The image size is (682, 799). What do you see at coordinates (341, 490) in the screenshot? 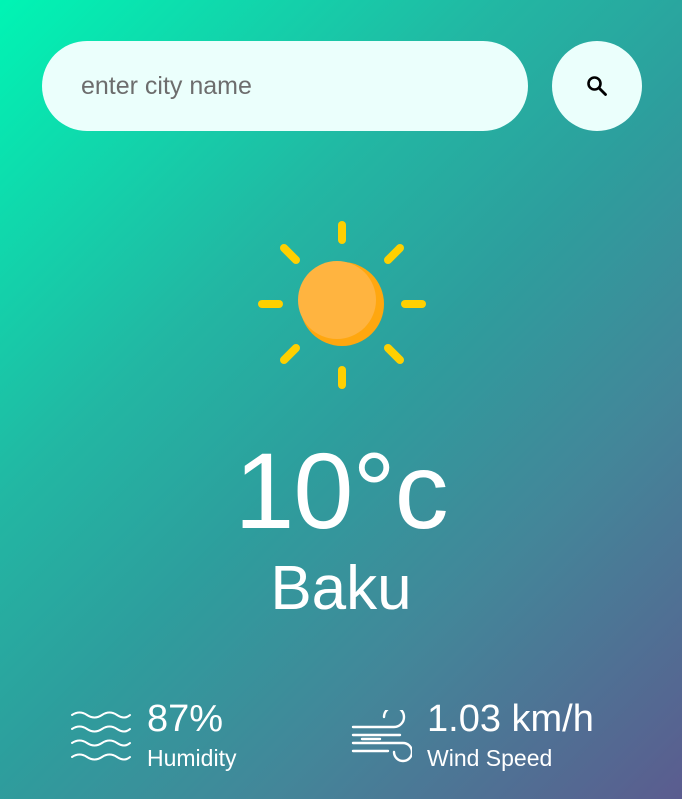
I see `temperature: 10°c` at bounding box center [341, 490].